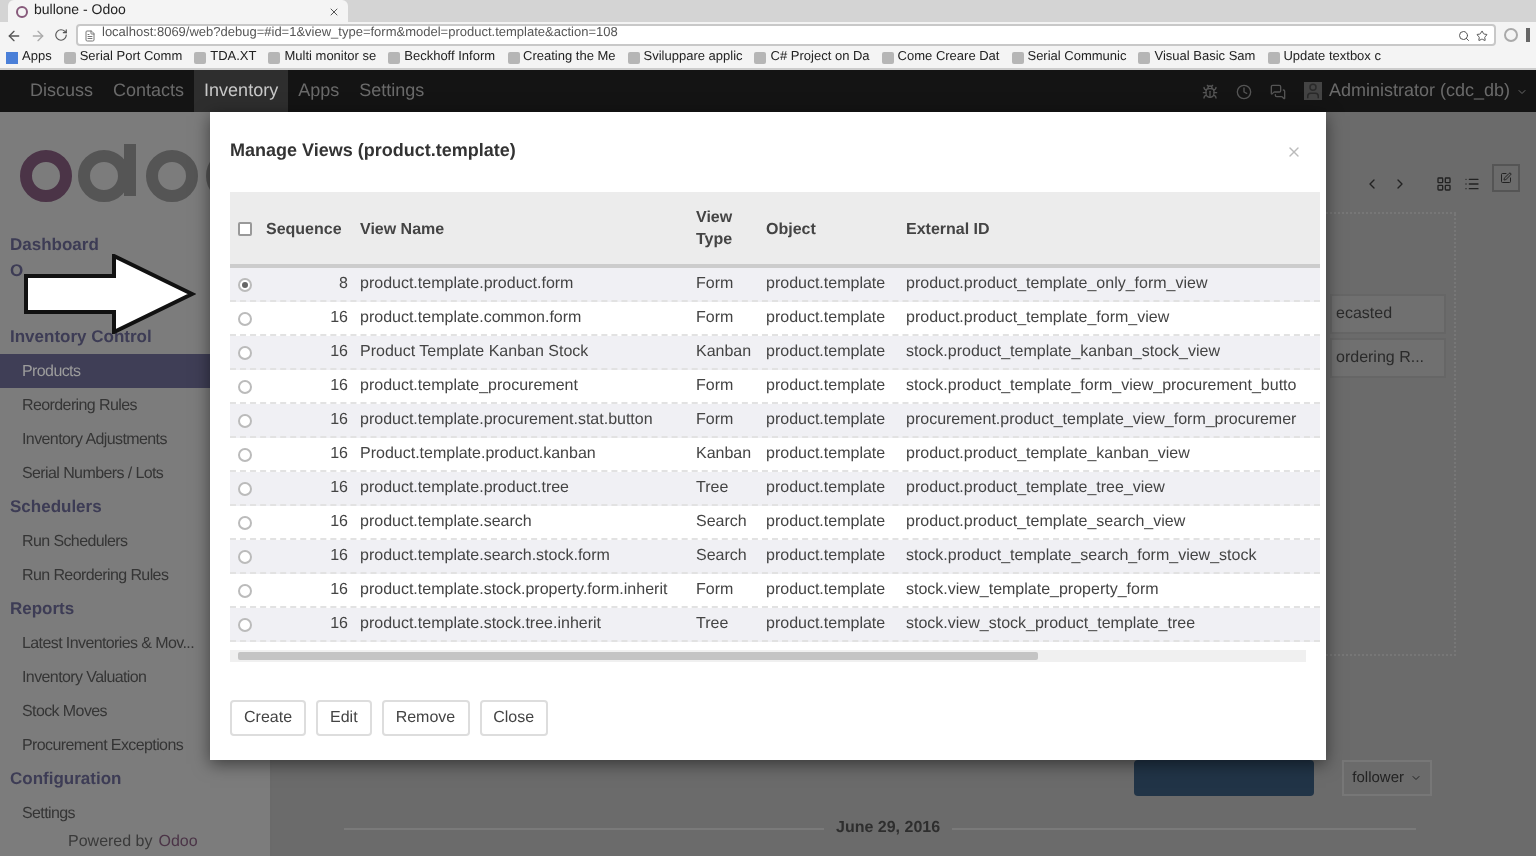 Image resolution: width=1536 pixels, height=856 pixels. What do you see at coordinates (1416, 778) in the screenshot?
I see `caret-icon` at bounding box center [1416, 778].